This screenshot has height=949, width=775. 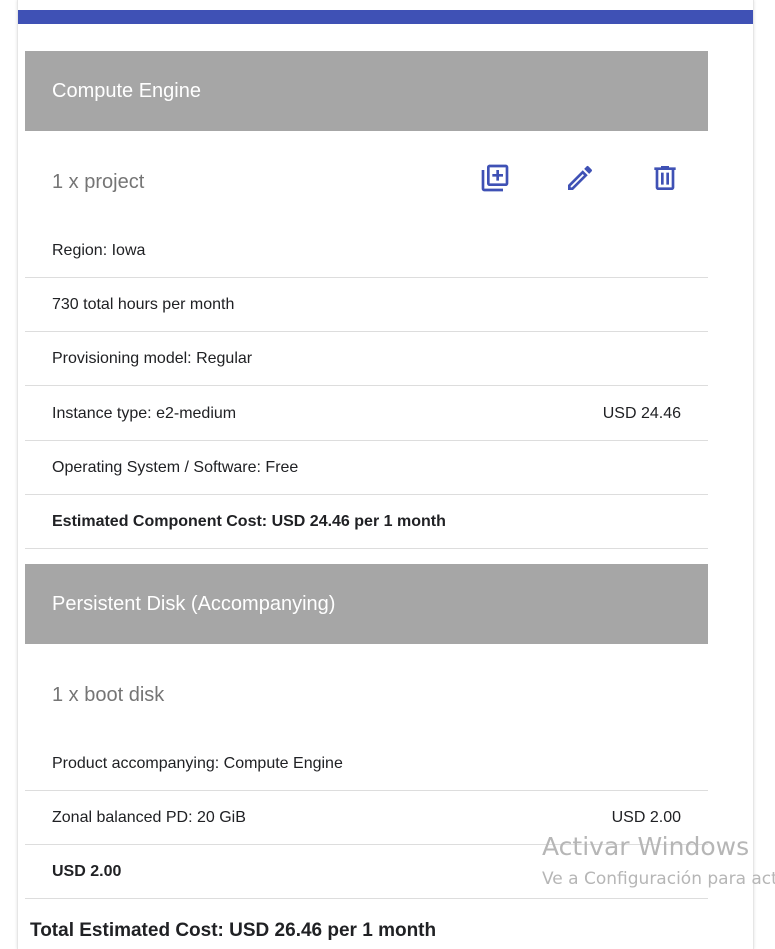 I want to click on detail-price: USD 24.46, so click(x=641, y=413).